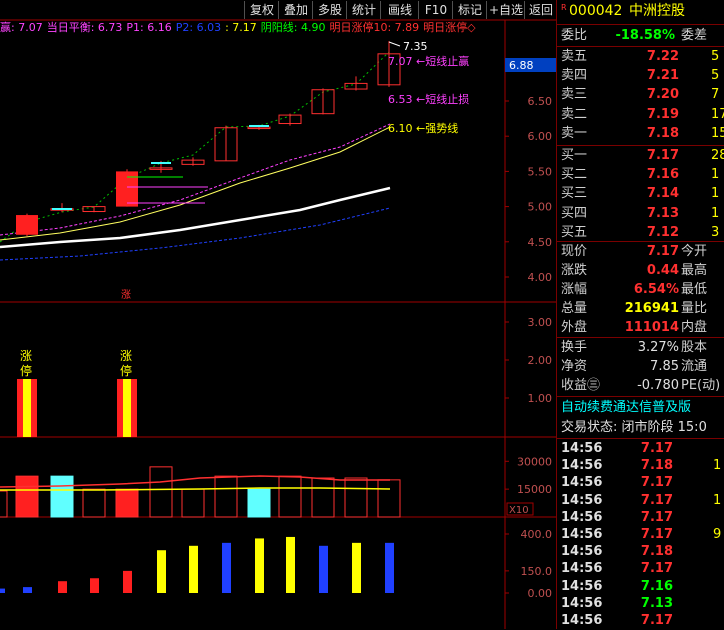 Image resolution: width=724 pixels, height=630 pixels. What do you see at coordinates (651, 327) in the screenshot?
I see `stat-value: 111014` at bounding box center [651, 327].